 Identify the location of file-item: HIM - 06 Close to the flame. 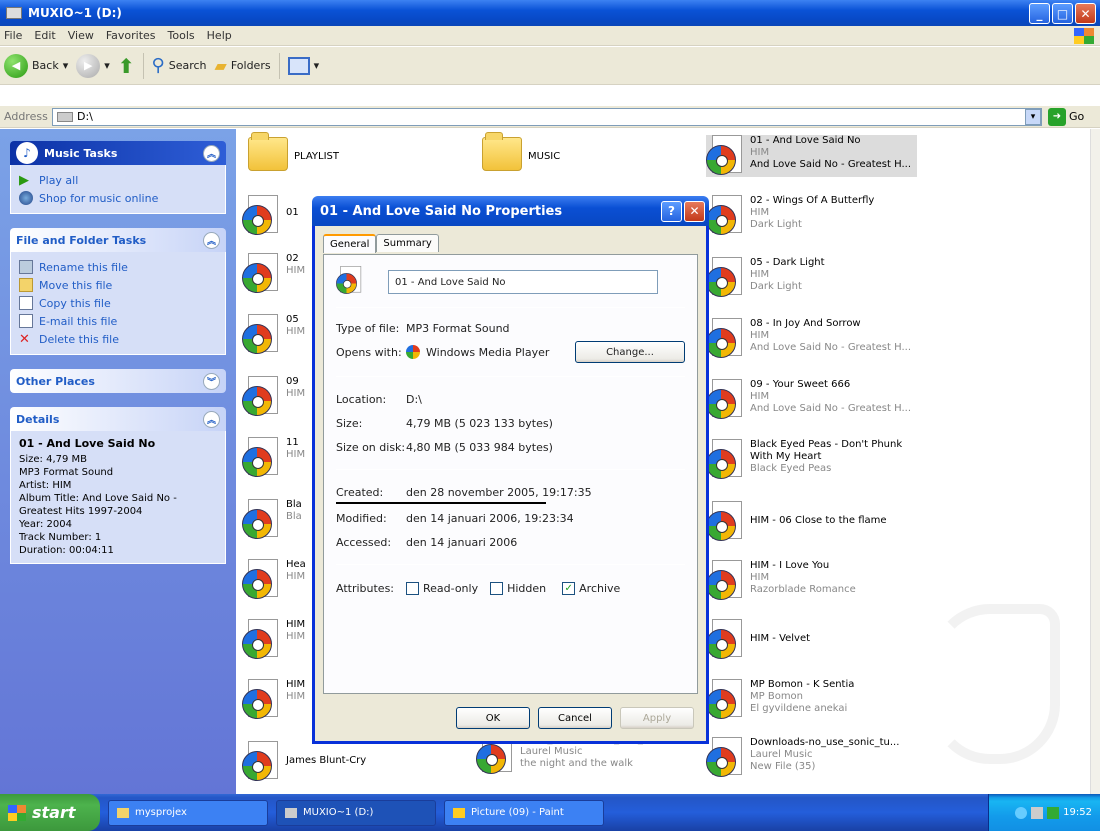
(796, 522).